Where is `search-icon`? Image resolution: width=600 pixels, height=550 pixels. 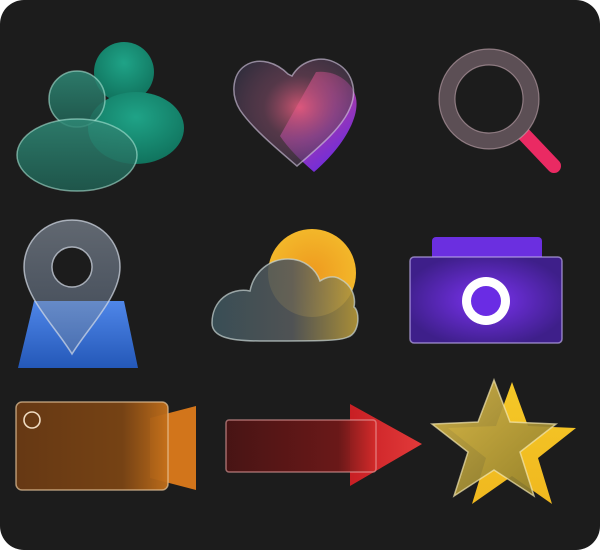 search-icon is located at coordinates (500, 91).